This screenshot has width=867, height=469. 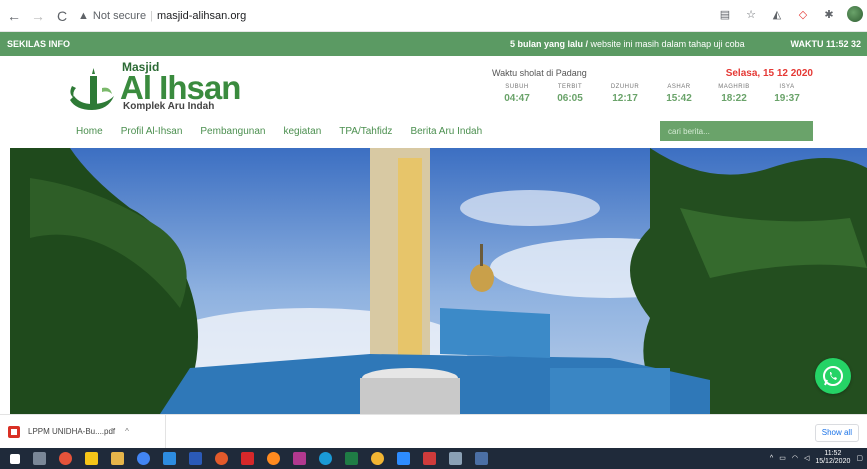 I want to click on ticker-clock: WAKTU 11:52 32, so click(x=825, y=44).